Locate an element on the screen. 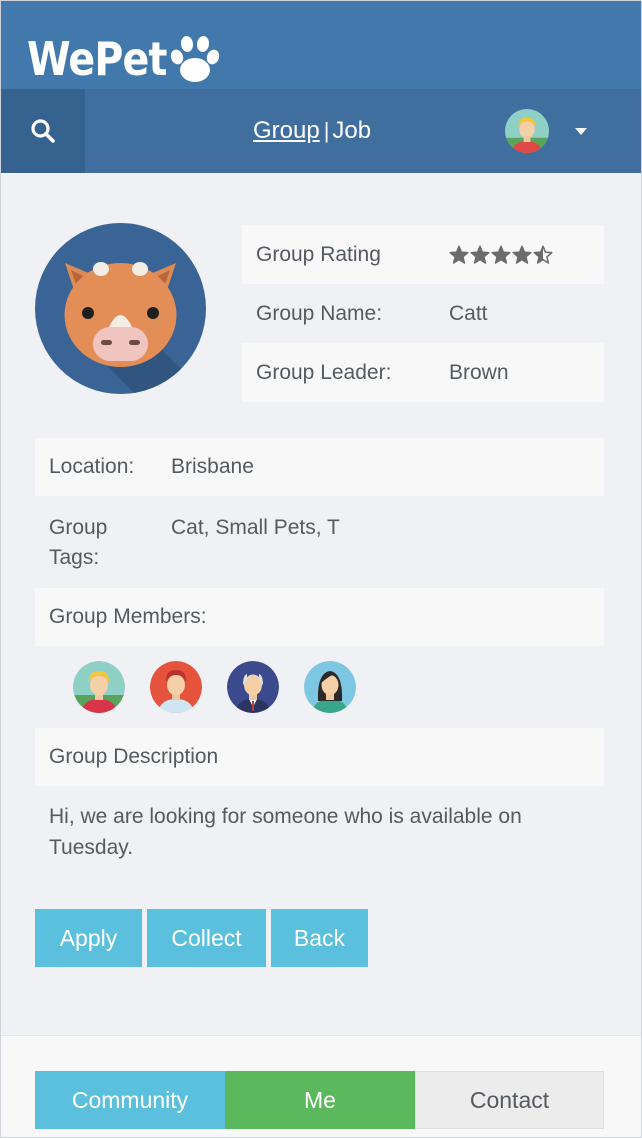 Image resolution: width=642 pixels, height=1138 pixels. tab-contact: Contact is located at coordinates (509, 1100).